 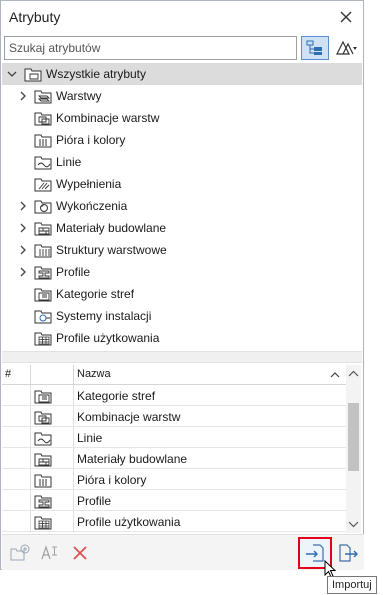 What do you see at coordinates (182, 162) in the screenshot?
I see `tree-item-line-types: Linie` at bounding box center [182, 162].